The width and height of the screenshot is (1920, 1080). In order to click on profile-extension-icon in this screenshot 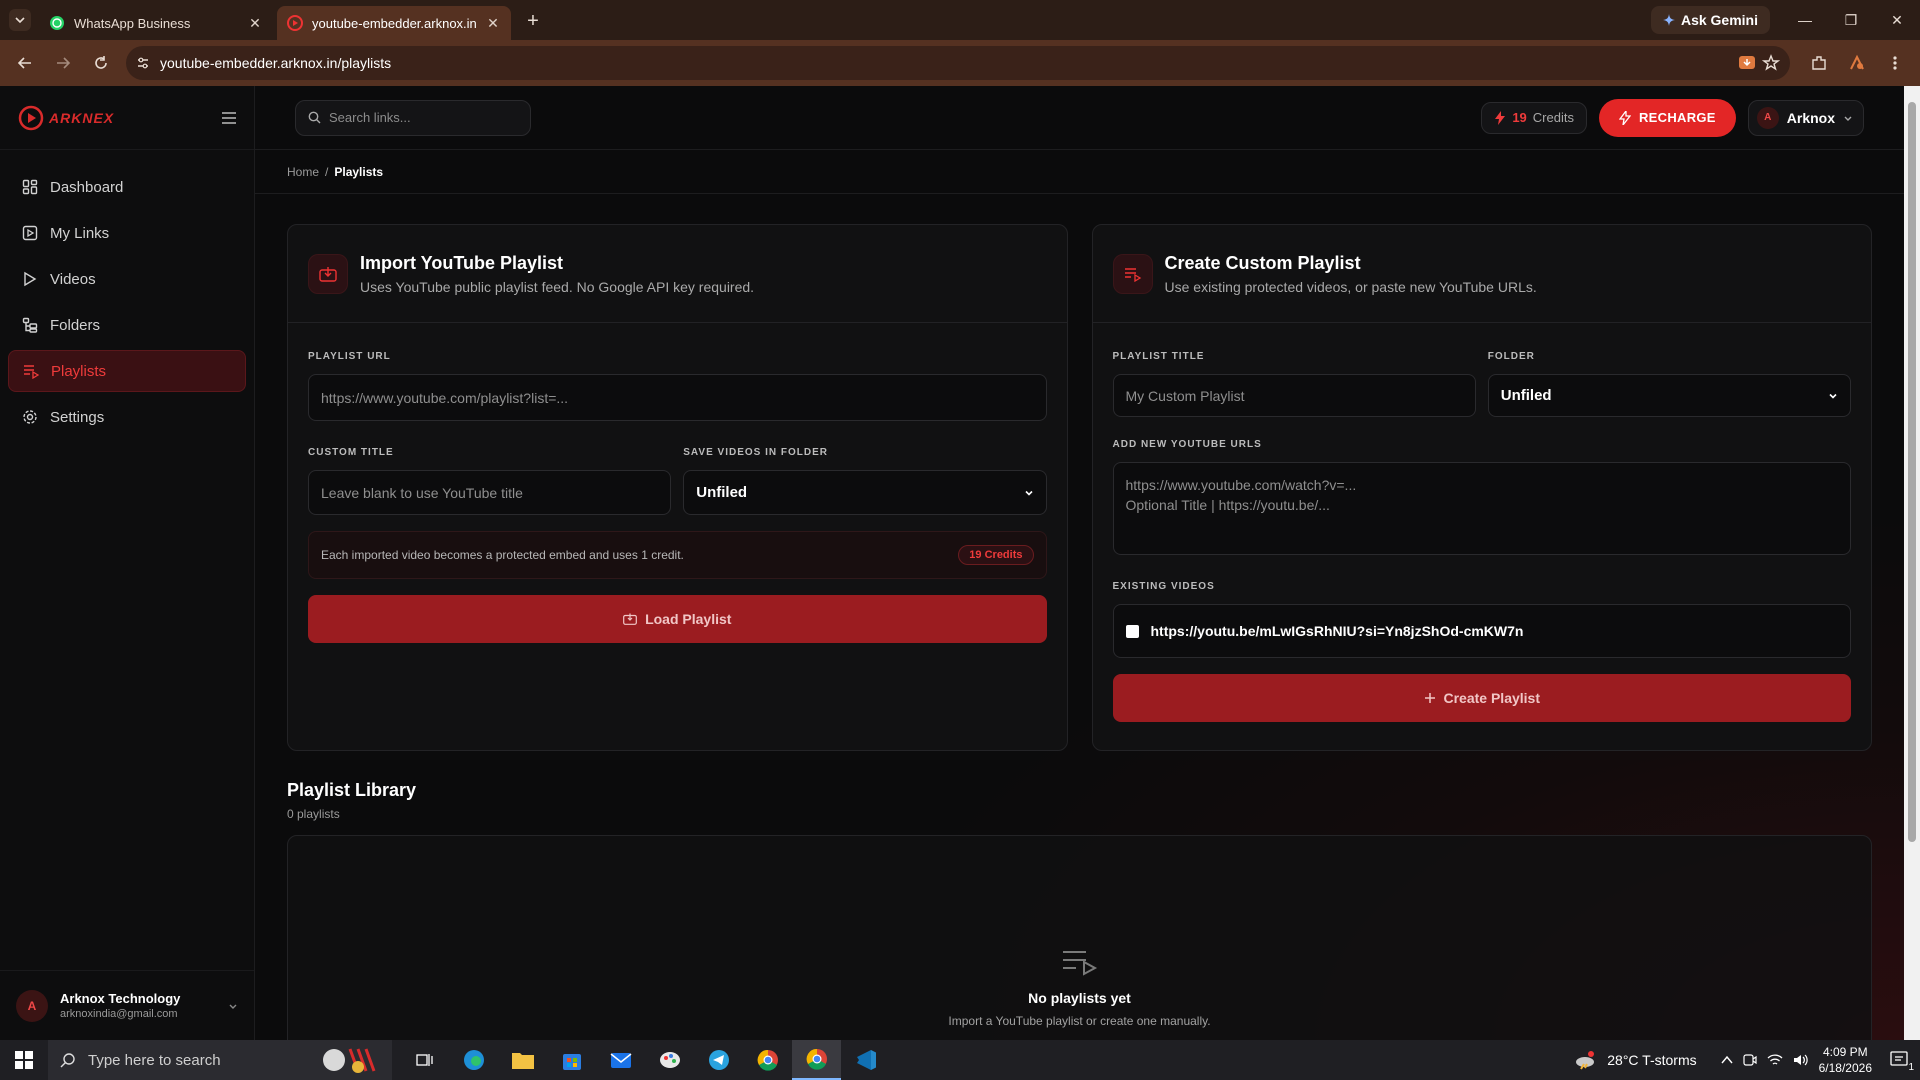, I will do `click(1857, 63)`.